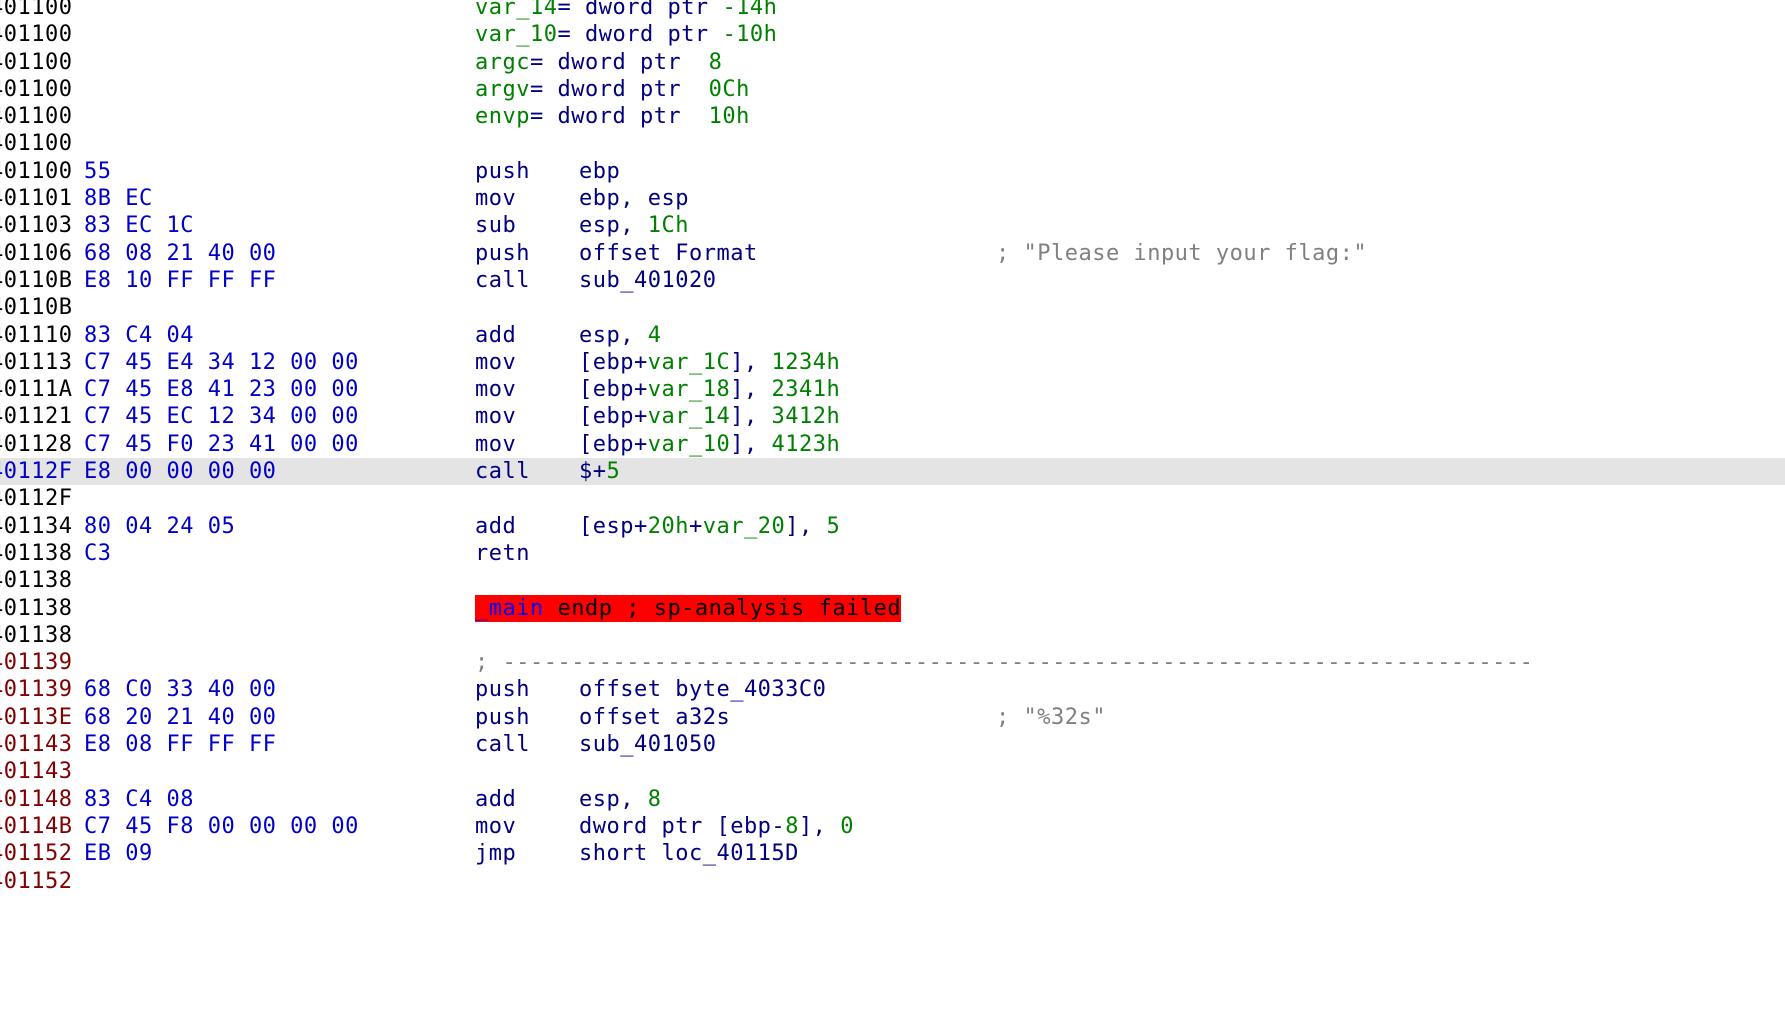 Image resolution: width=1785 pixels, height=1012 pixels. What do you see at coordinates (36, 826) in the screenshot?
I see `address: 40114B` at bounding box center [36, 826].